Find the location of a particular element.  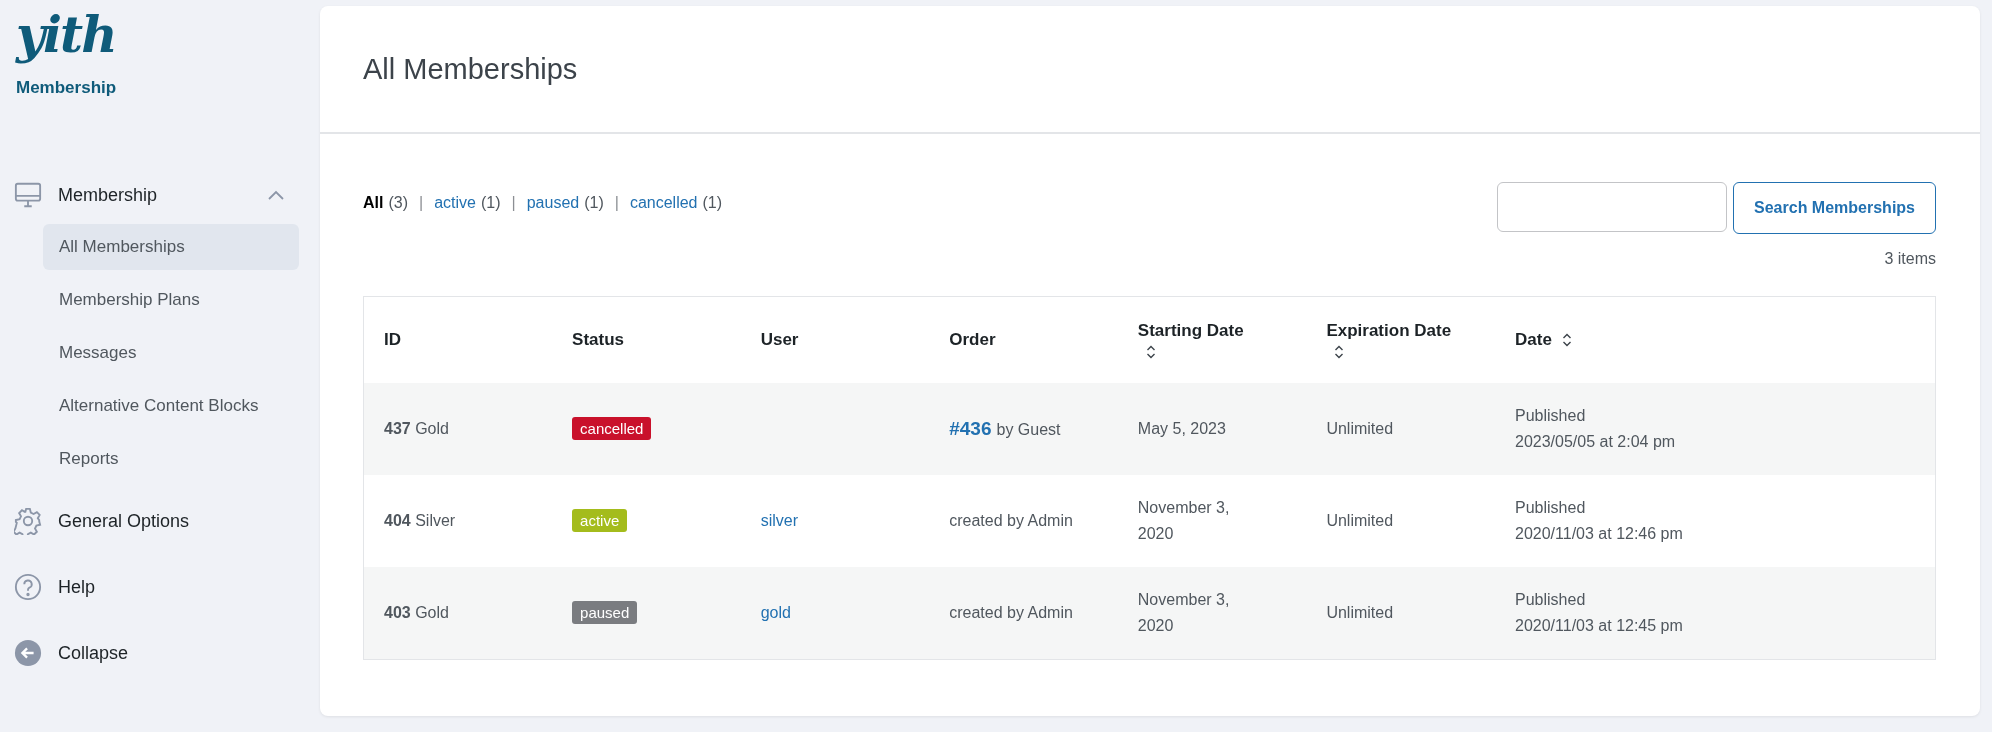

collapse-icon is located at coordinates (28, 653).